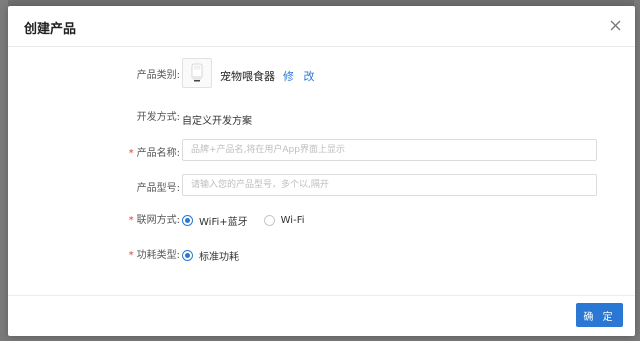 This screenshot has height=341, width=640. What do you see at coordinates (599, 315) in the screenshot?
I see `confirm-button: 确 定` at bounding box center [599, 315].